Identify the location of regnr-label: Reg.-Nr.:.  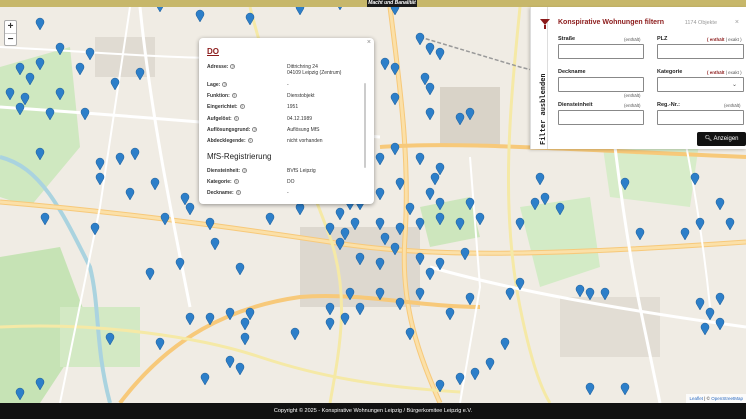
(668, 105).